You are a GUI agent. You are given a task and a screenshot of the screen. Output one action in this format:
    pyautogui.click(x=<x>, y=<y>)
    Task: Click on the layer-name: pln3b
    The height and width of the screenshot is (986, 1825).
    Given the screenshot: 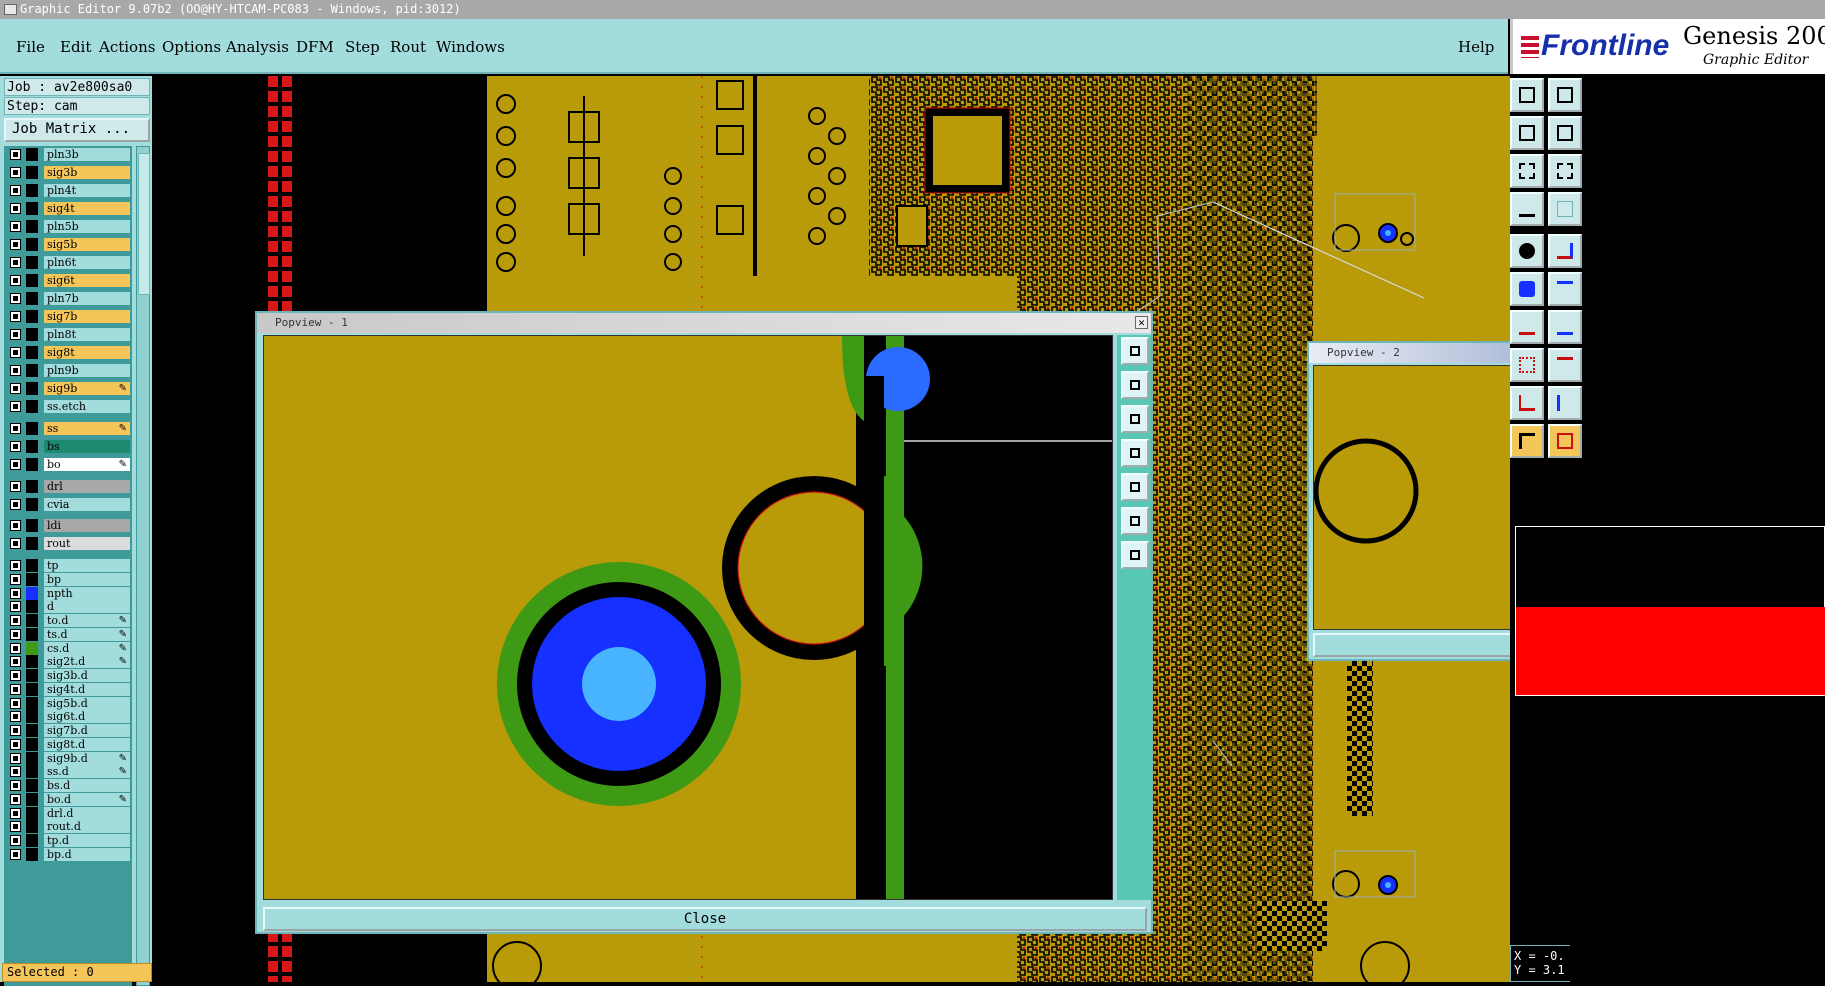 What is the action you would take?
    pyautogui.click(x=87, y=154)
    